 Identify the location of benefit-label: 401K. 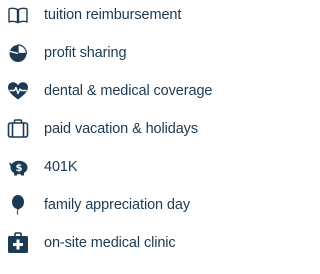
(61, 167).